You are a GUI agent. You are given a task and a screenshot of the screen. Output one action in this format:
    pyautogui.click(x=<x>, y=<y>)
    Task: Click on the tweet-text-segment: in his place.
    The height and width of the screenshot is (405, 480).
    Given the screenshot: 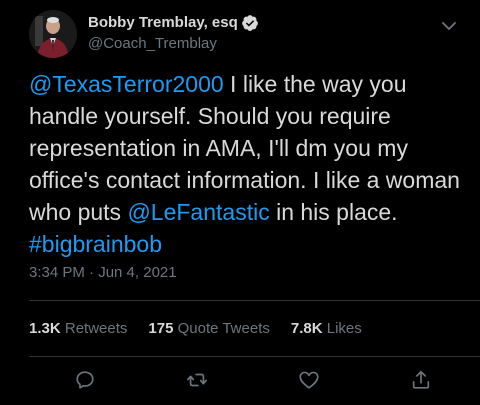 What is the action you would take?
    pyautogui.click(x=333, y=212)
    